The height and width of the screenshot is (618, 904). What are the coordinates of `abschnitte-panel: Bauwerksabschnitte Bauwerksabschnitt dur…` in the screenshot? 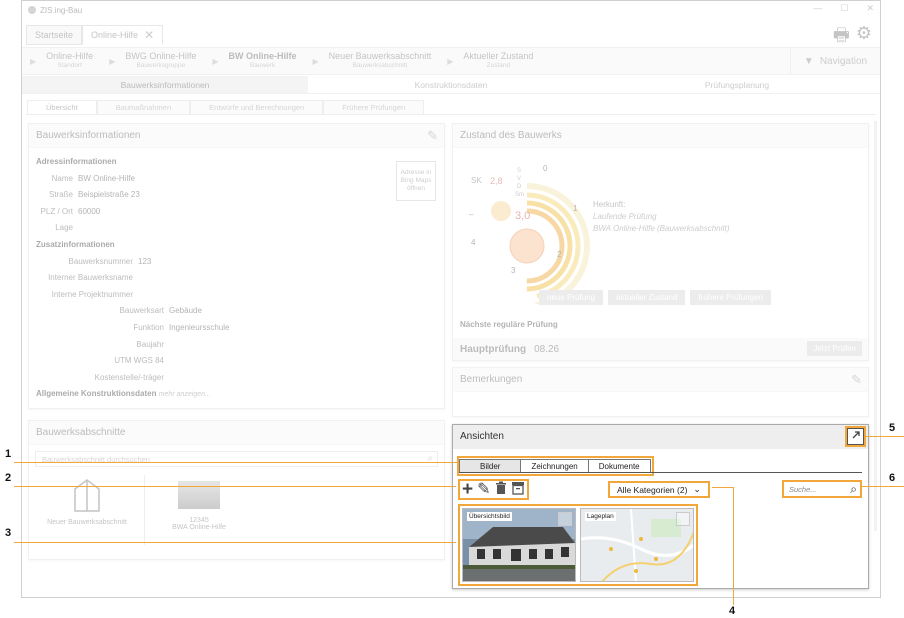 It's located at (236, 490).